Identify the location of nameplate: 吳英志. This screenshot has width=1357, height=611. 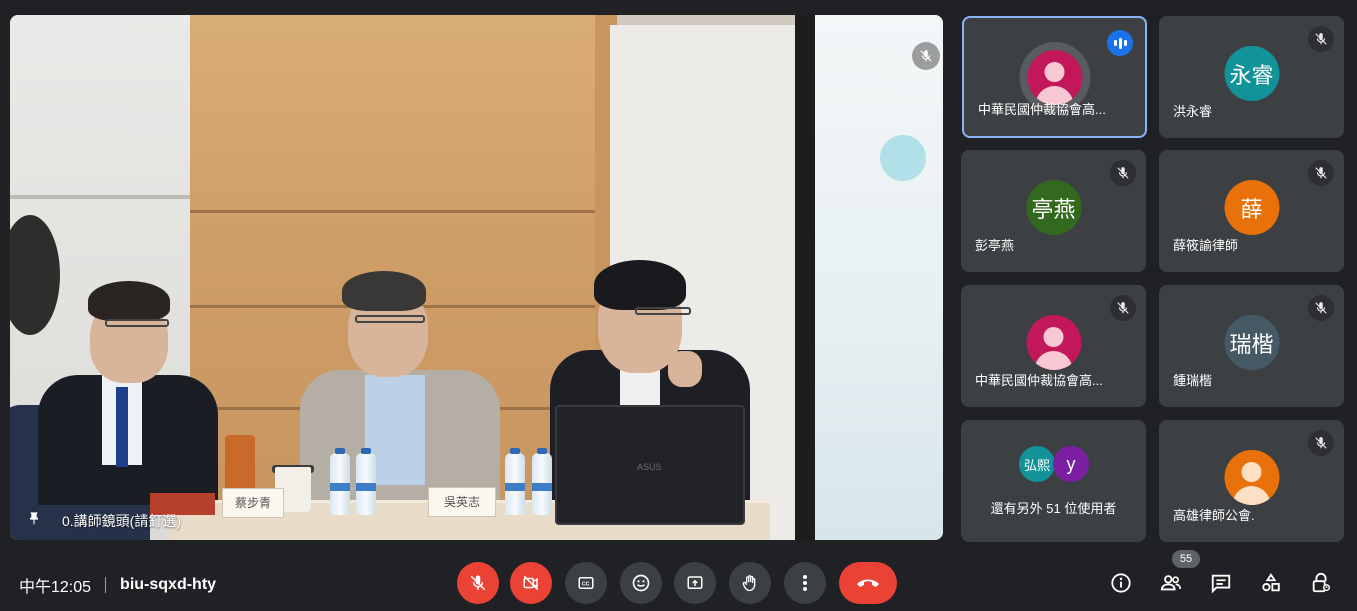
(462, 502).